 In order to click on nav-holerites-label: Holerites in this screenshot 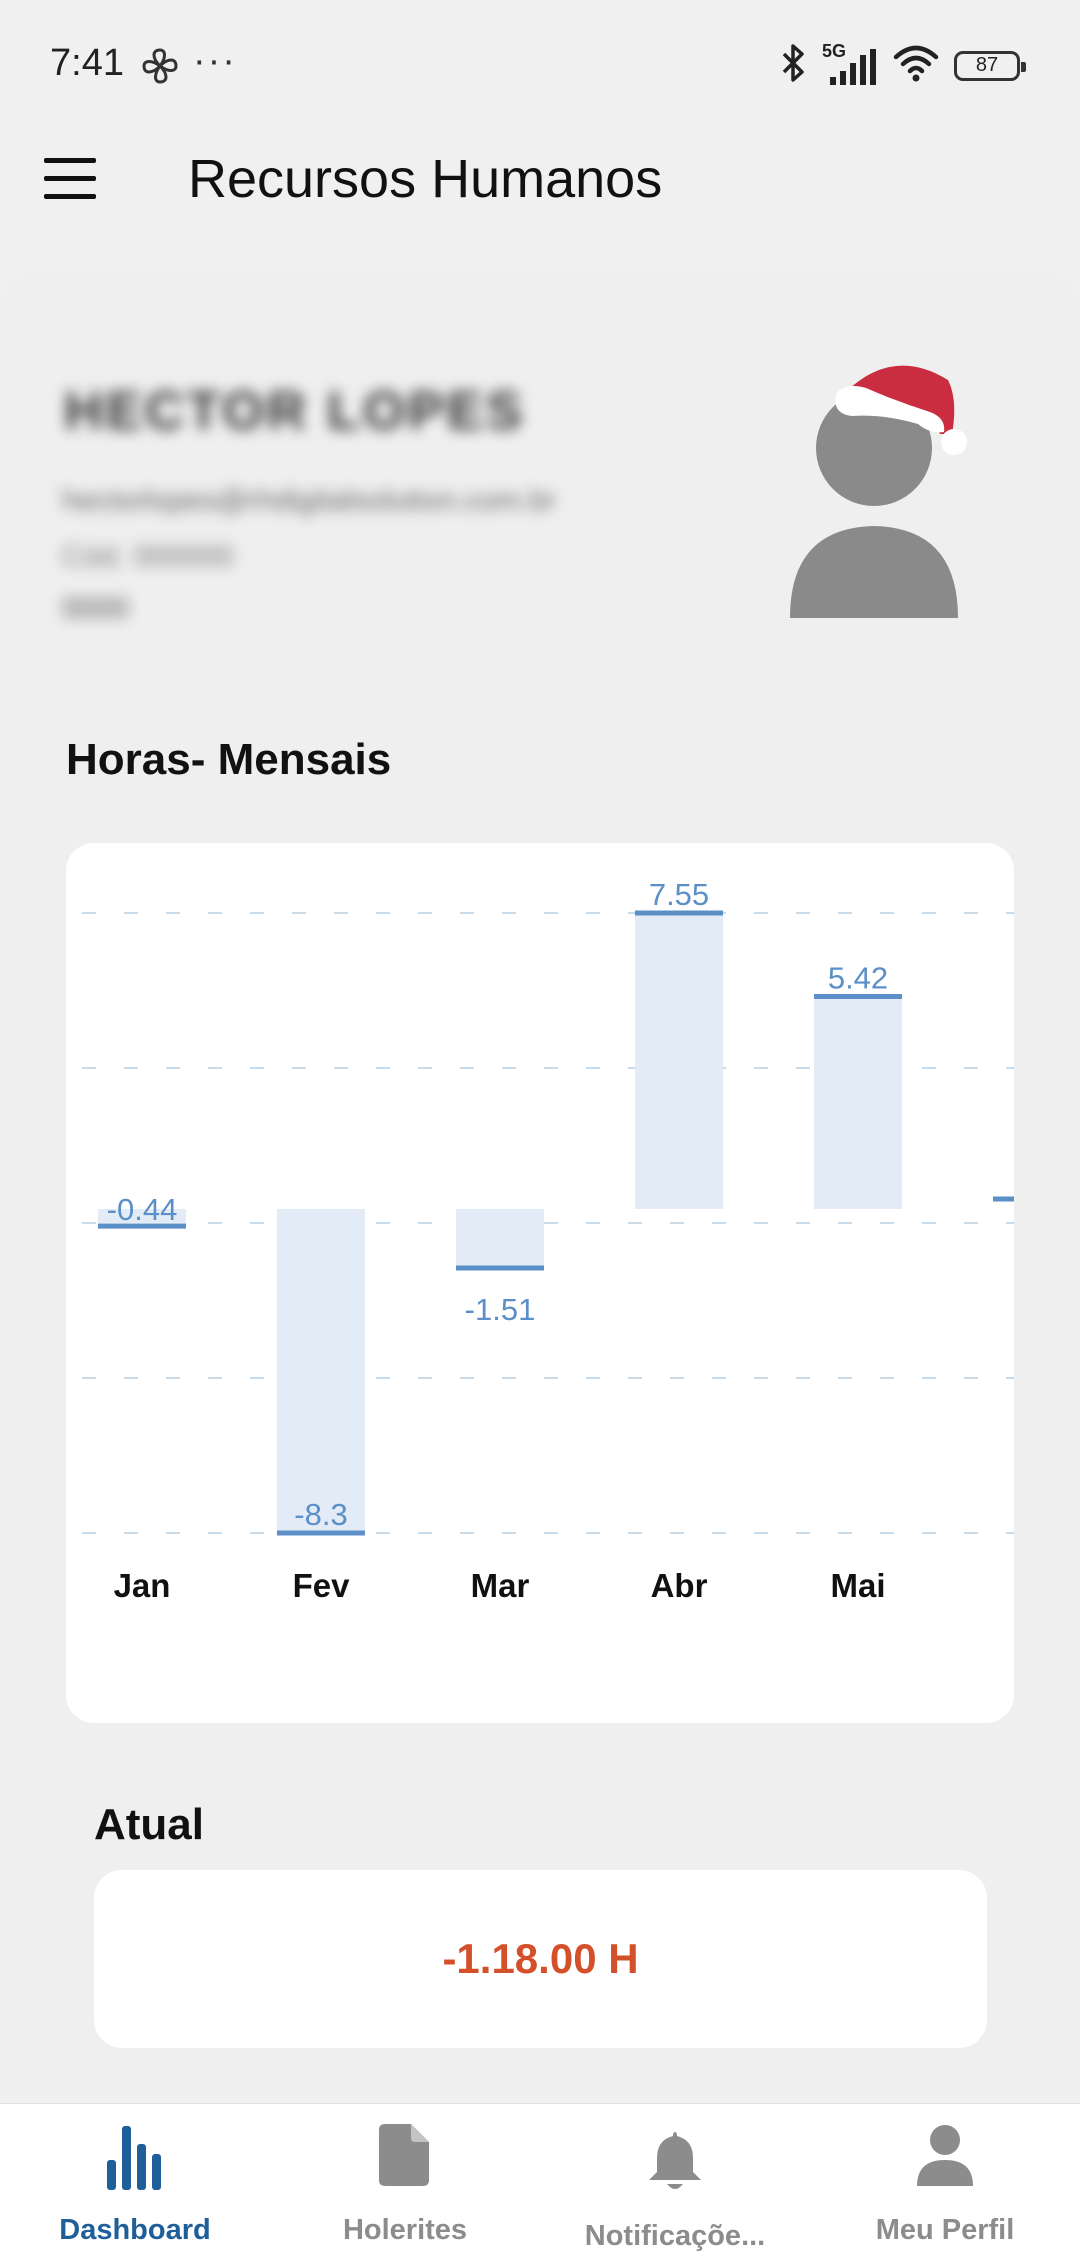, I will do `click(405, 2230)`.